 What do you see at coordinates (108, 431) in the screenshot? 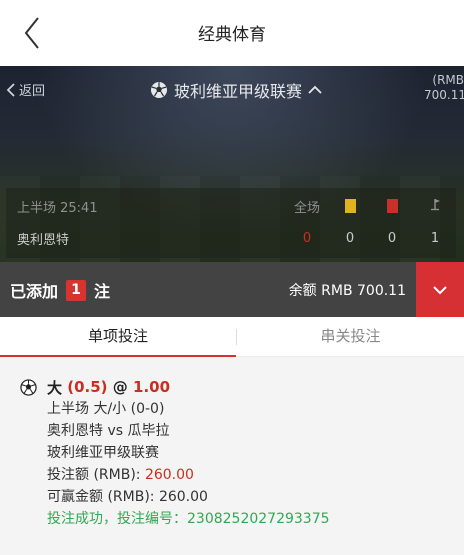
I see `bet-match: 奥利恩特 vs 瓜毕拉` at bounding box center [108, 431].